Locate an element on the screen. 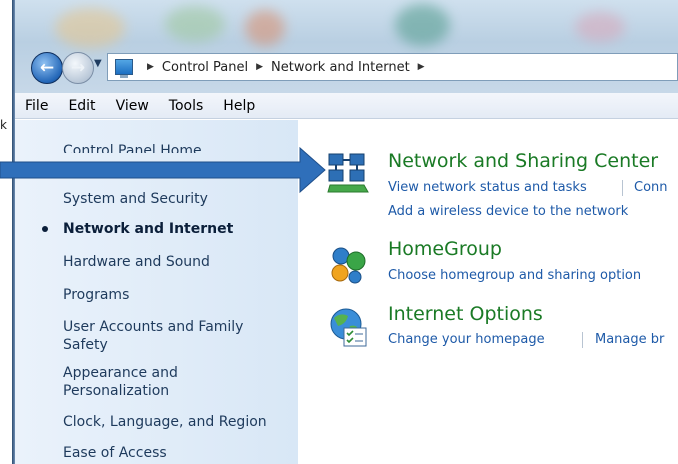  breadcrumb-network-and-internet: Network and Internet is located at coordinates (340, 67).